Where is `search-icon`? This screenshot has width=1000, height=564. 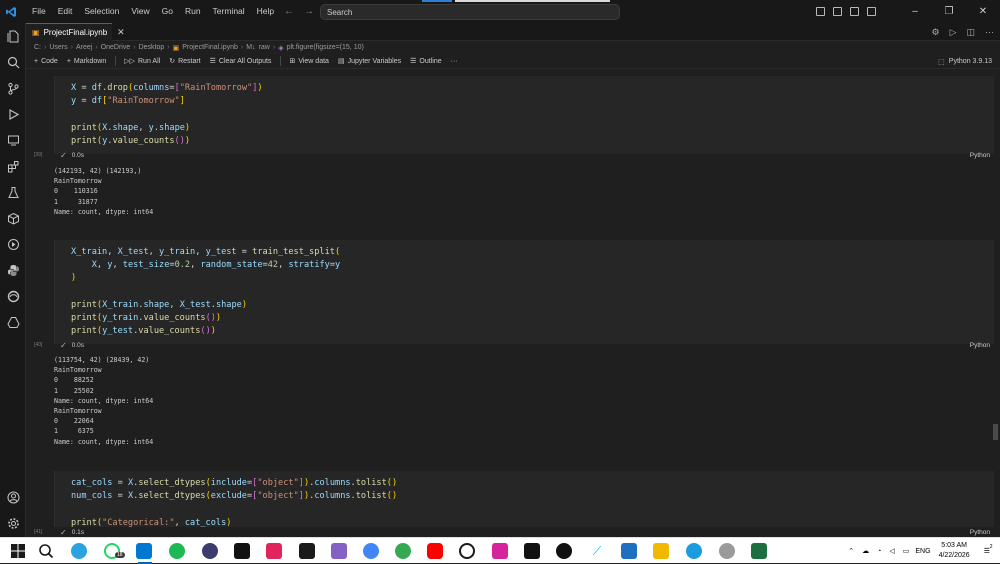
search-icon is located at coordinates (13, 62).